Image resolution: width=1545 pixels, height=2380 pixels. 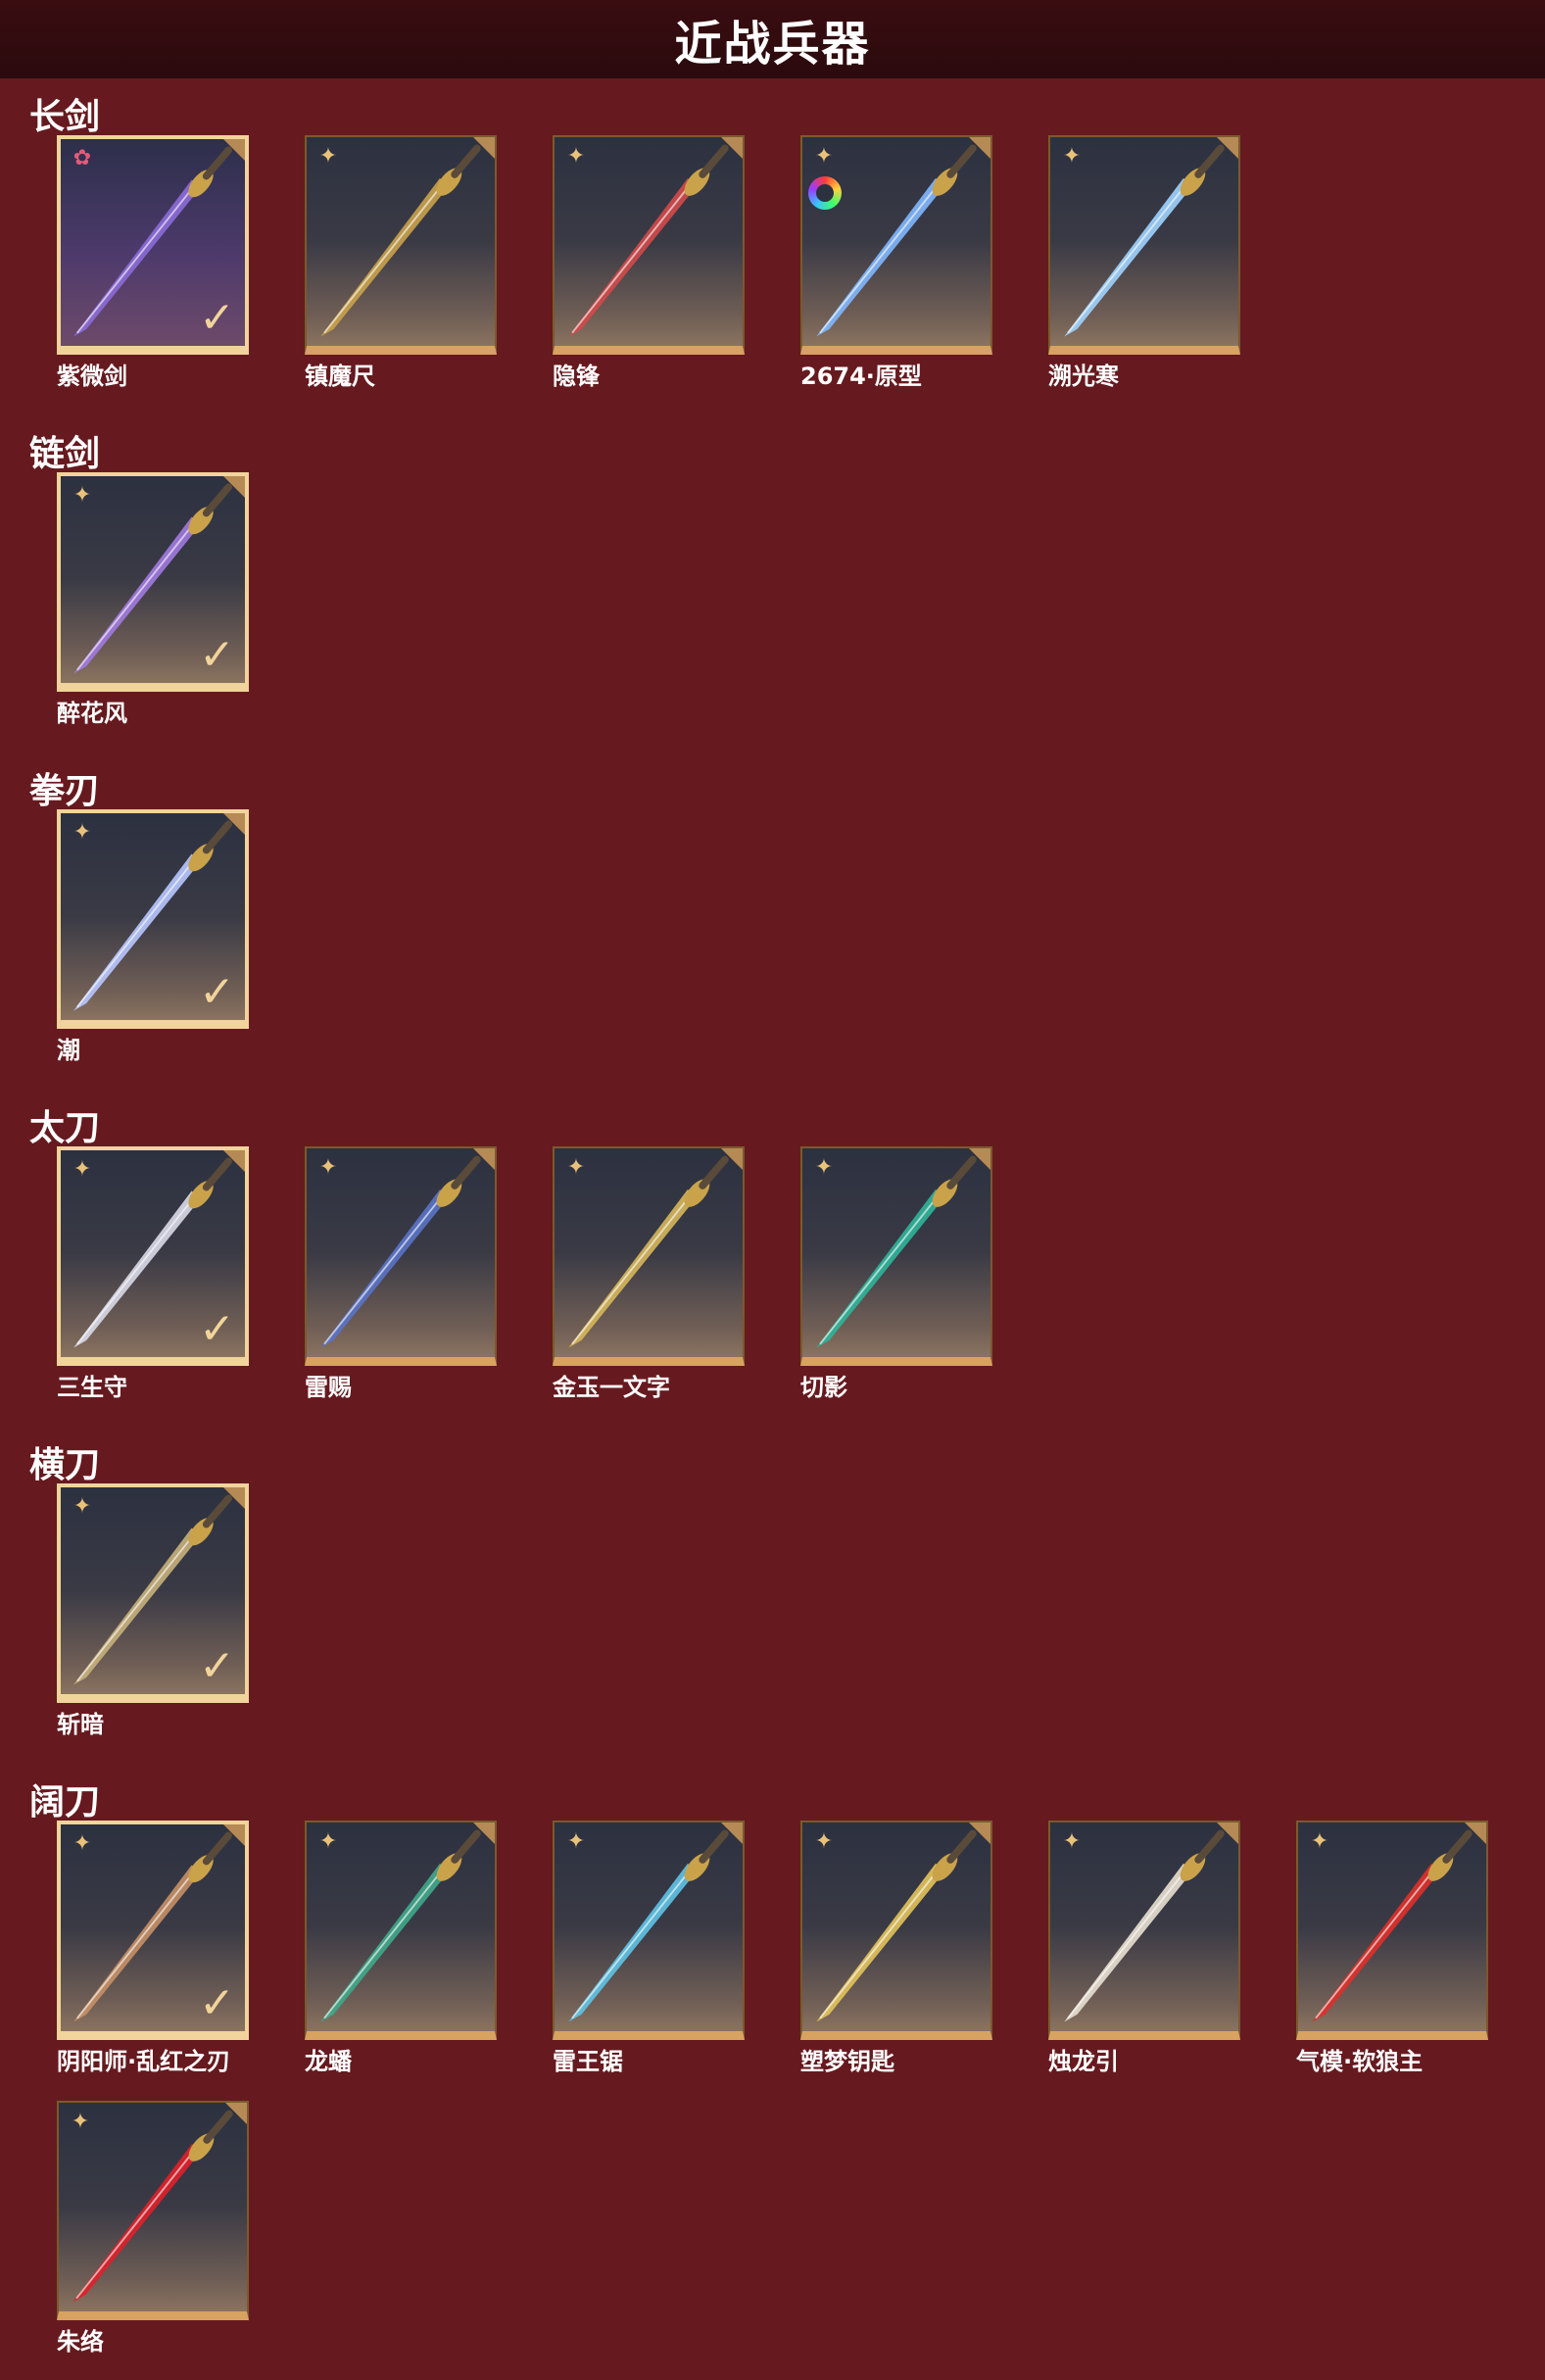 I want to click on weapon-name: 斩暗, so click(x=80, y=1724).